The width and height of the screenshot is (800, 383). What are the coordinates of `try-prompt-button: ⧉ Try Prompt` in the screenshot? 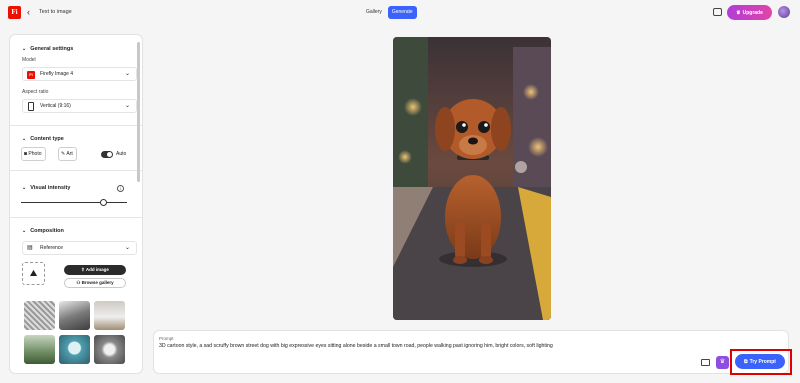 It's located at (760, 361).